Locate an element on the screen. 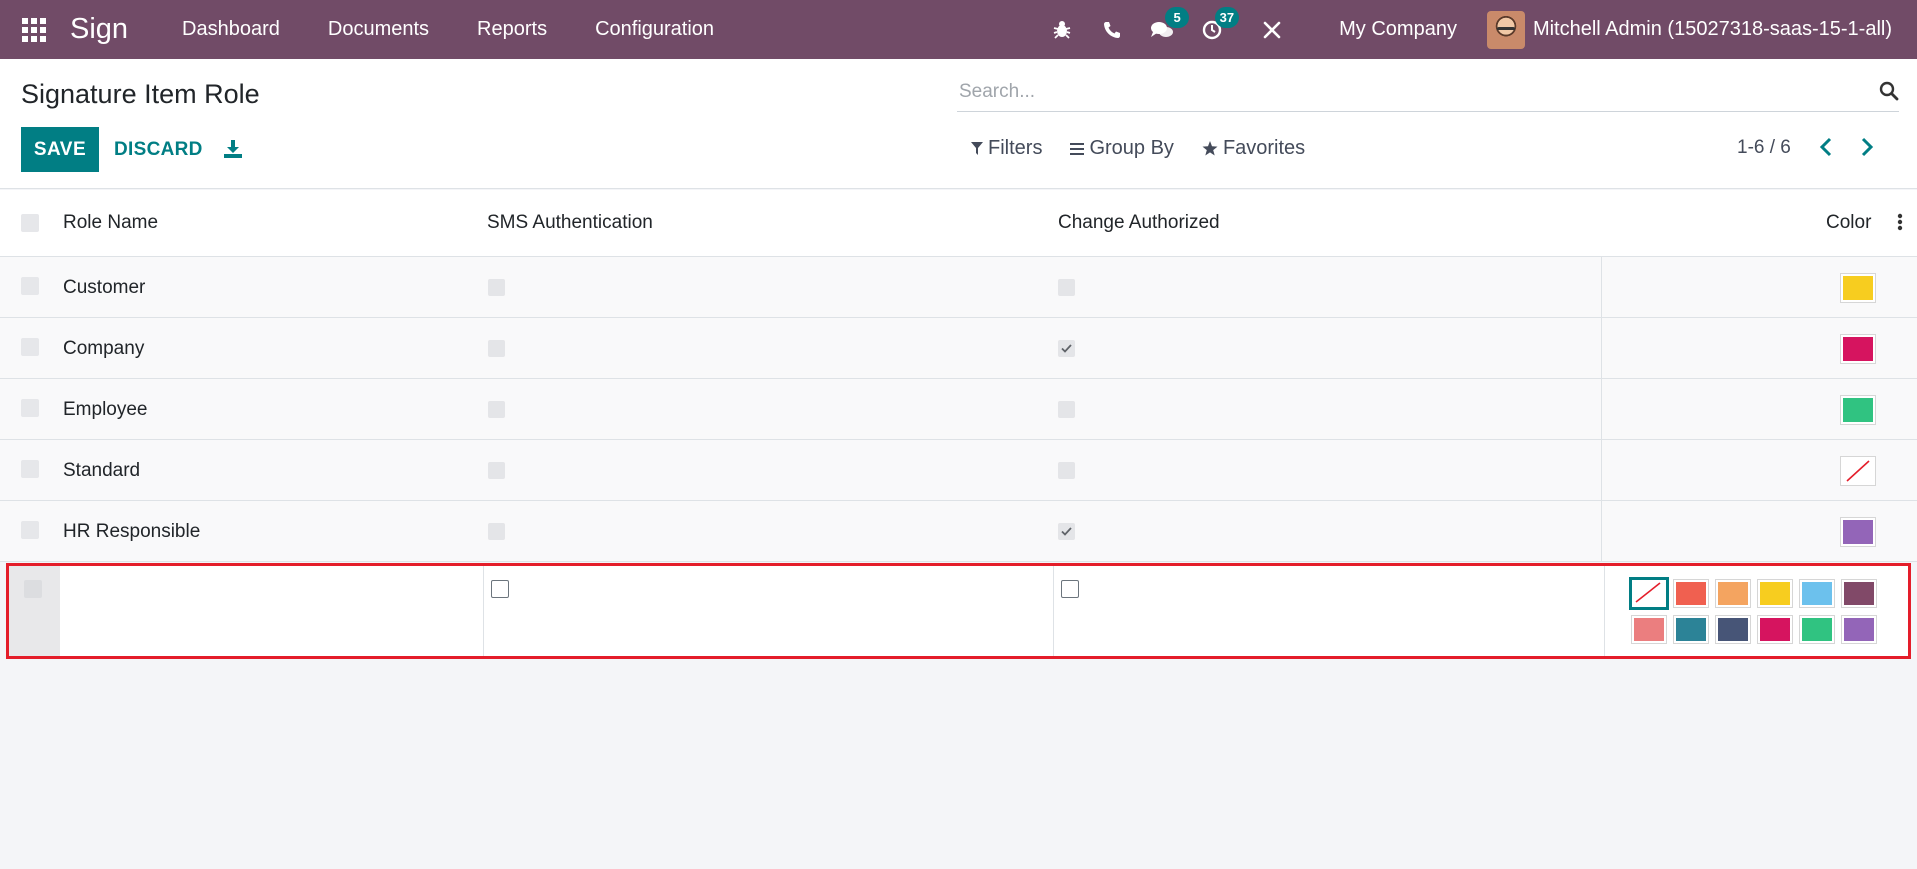  search-bar is located at coordinates (1428, 93).